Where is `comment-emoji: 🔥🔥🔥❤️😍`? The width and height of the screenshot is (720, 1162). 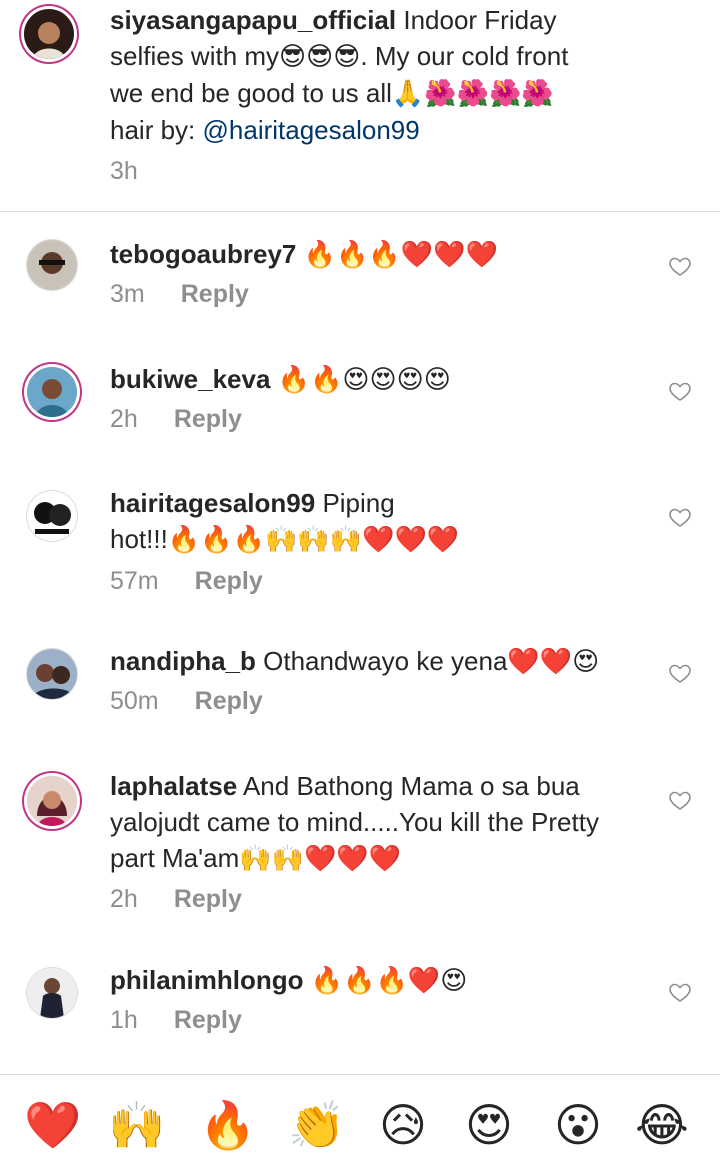 comment-emoji: 🔥🔥🔥❤️😍 is located at coordinates (389, 981).